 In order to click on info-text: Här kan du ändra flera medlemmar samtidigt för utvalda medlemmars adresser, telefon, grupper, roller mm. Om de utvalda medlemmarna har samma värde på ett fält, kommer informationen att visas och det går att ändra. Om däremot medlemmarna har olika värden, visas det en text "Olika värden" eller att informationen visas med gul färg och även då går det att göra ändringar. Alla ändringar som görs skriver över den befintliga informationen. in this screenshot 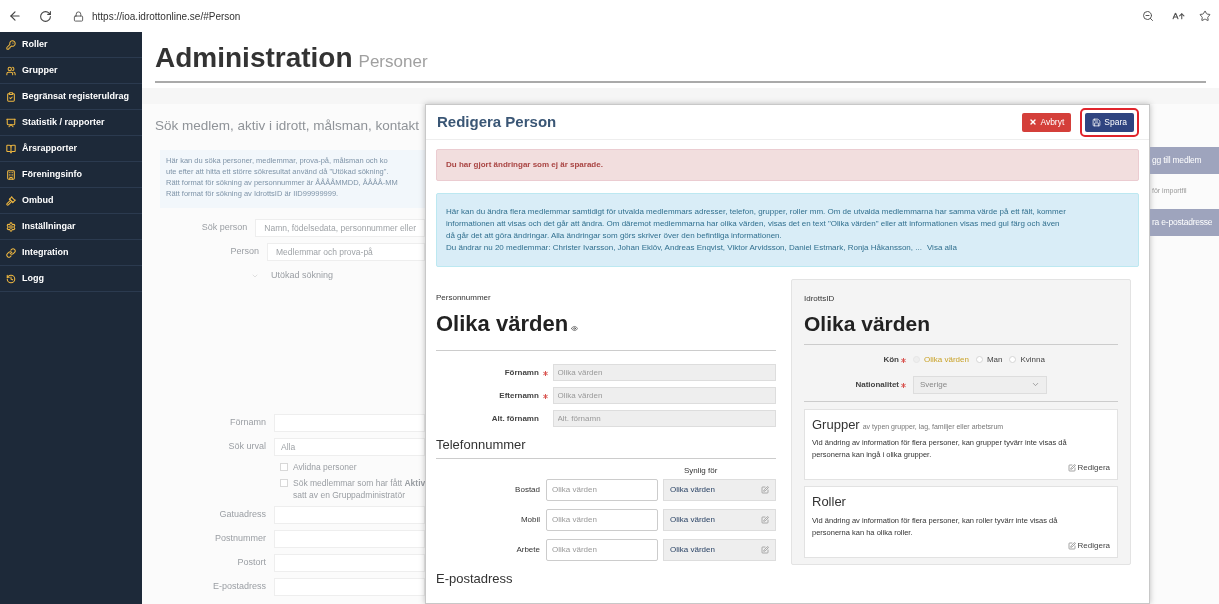, I will do `click(756, 224)`.